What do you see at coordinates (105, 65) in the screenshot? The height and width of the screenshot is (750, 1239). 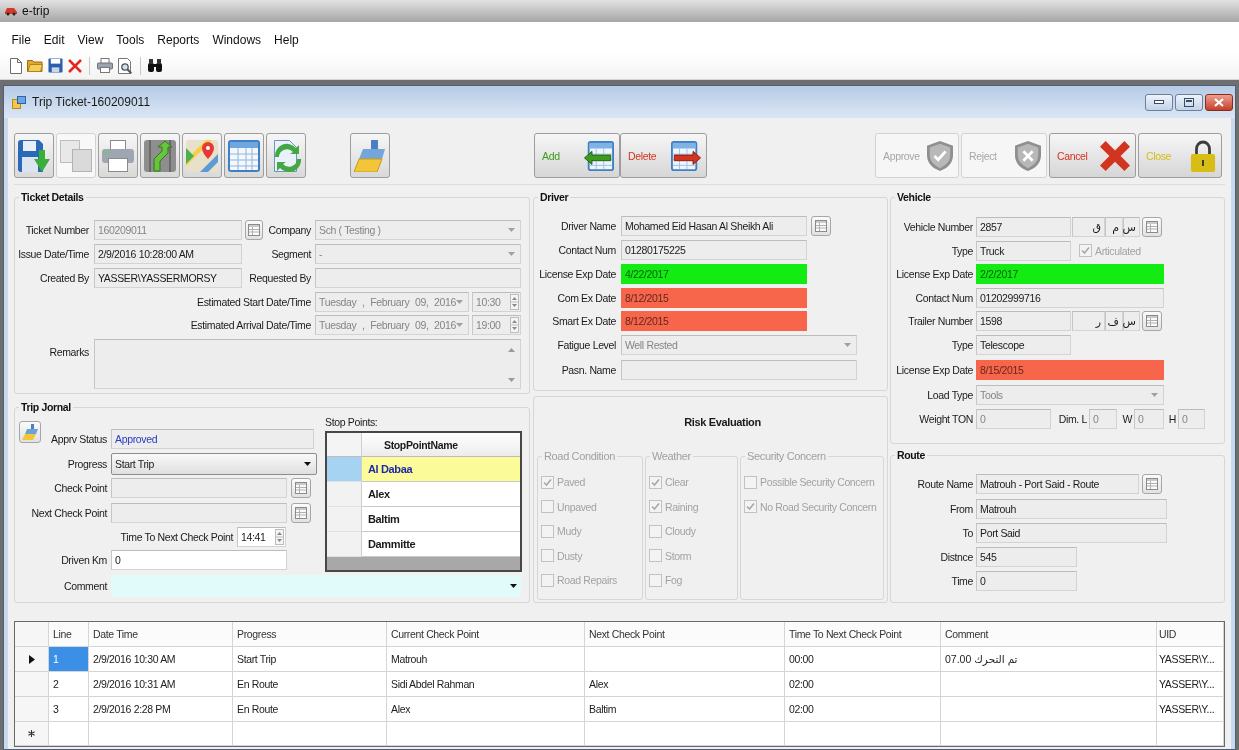 I see `printer-icon` at bounding box center [105, 65].